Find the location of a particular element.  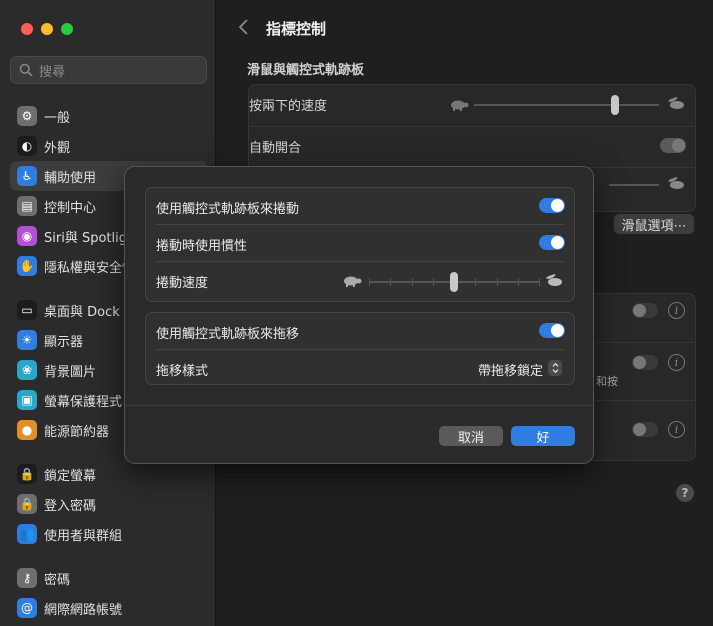

partial-description: 和按 is located at coordinates (607, 381).